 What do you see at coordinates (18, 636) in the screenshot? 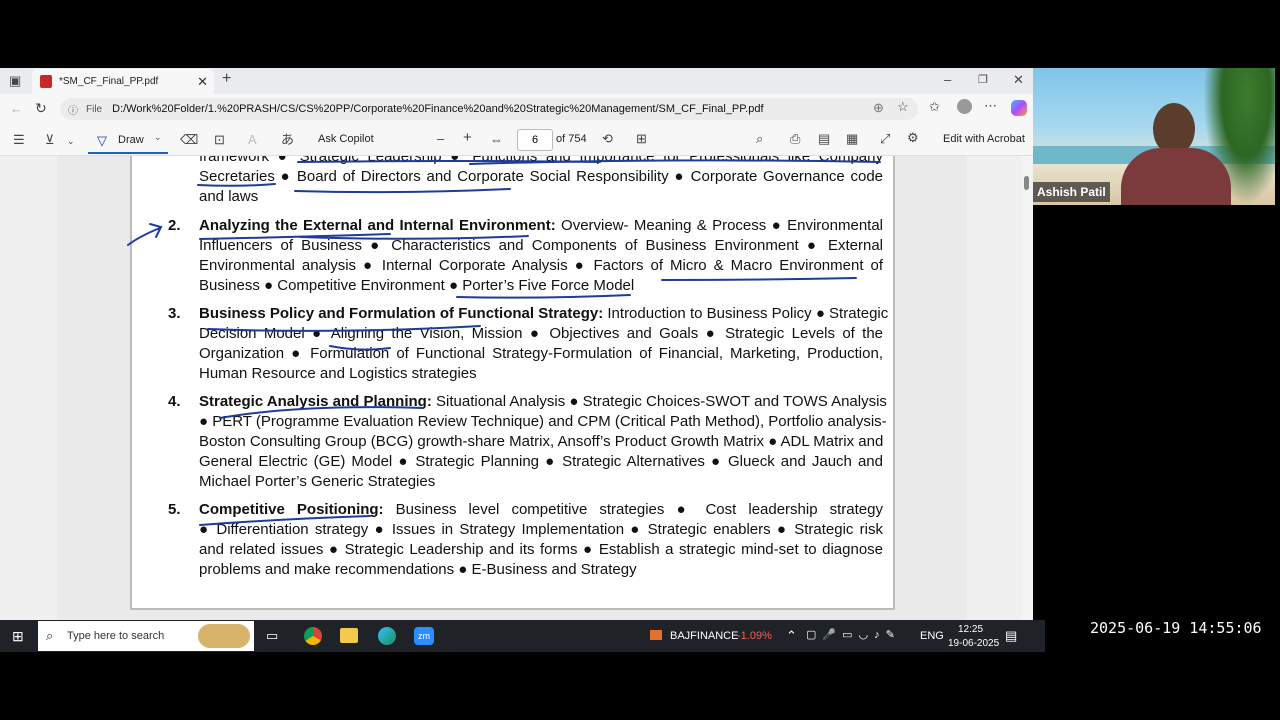
I see `windows-start-icon: ⊞` at bounding box center [18, 636].